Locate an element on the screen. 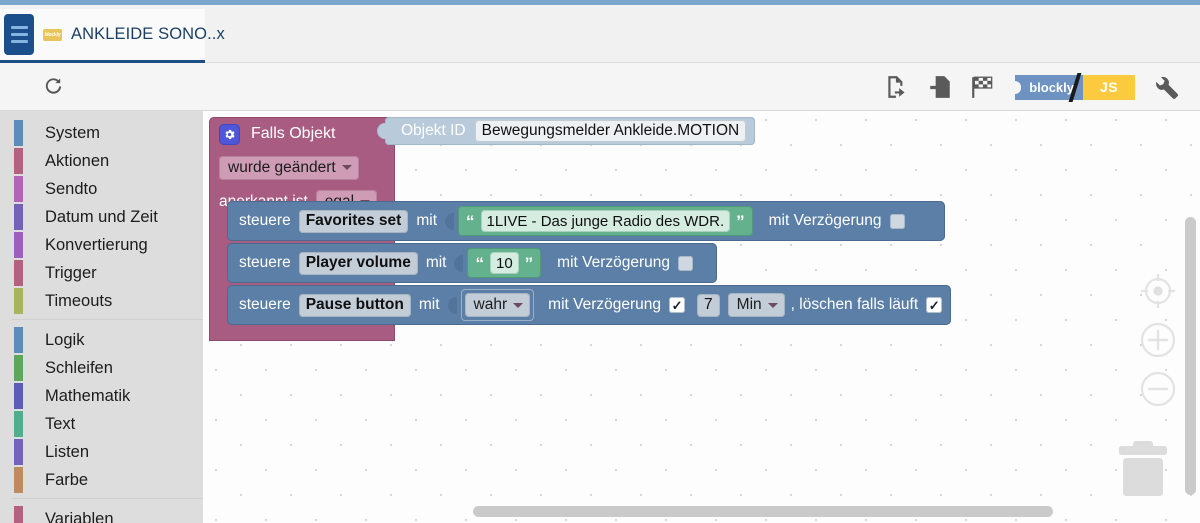 This screenshot has width=1200, height=523. toolbar-actions: blockly JS is located at coordinates (1032, 87).